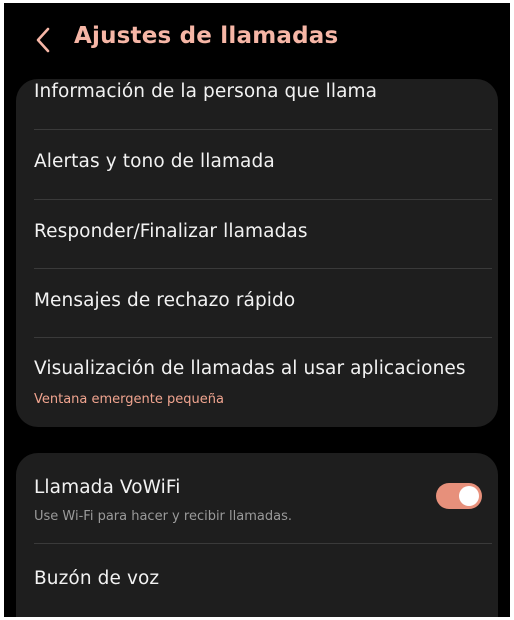 The image size is (514, 620). I want to click on alerts-ringtone-item: Alertas y tono de llamada, so click(257, 164).